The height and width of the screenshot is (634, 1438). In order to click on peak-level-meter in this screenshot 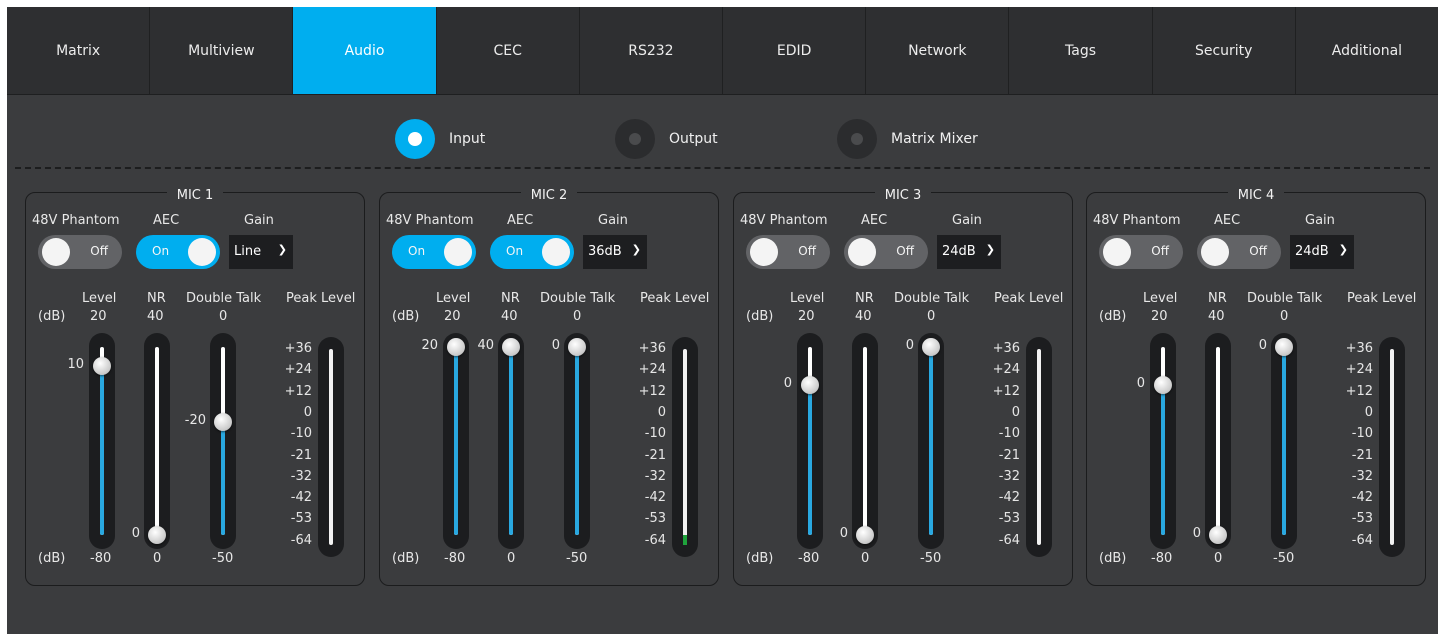, I will do `click(1392, 447)`.